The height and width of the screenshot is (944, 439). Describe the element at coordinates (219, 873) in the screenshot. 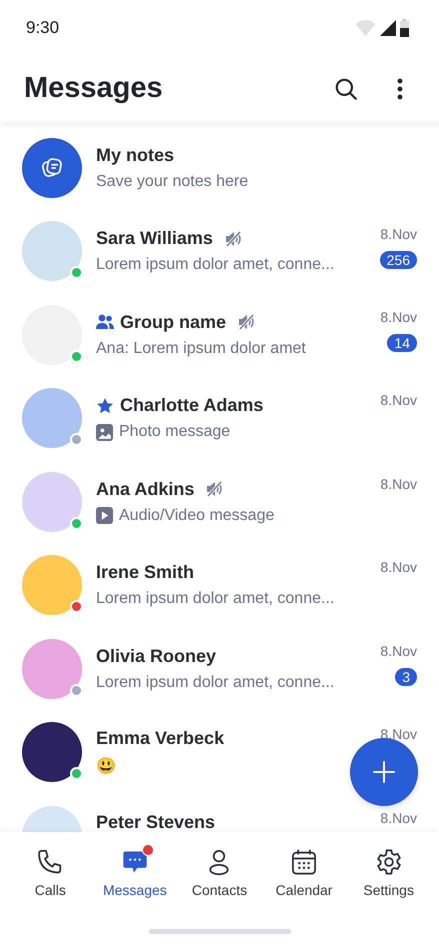

I see `nav-tab: Contacts` at that location.